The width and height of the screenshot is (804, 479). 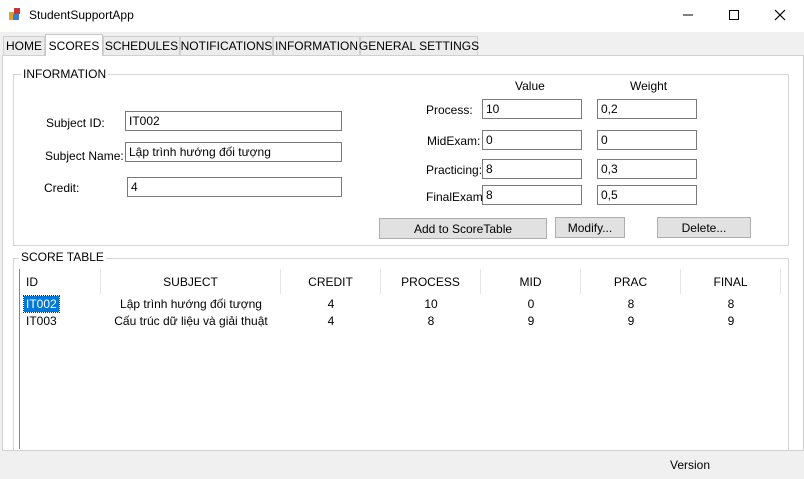 I want to click on window-title: StudentSupportApp, so click(x=81, y=15).